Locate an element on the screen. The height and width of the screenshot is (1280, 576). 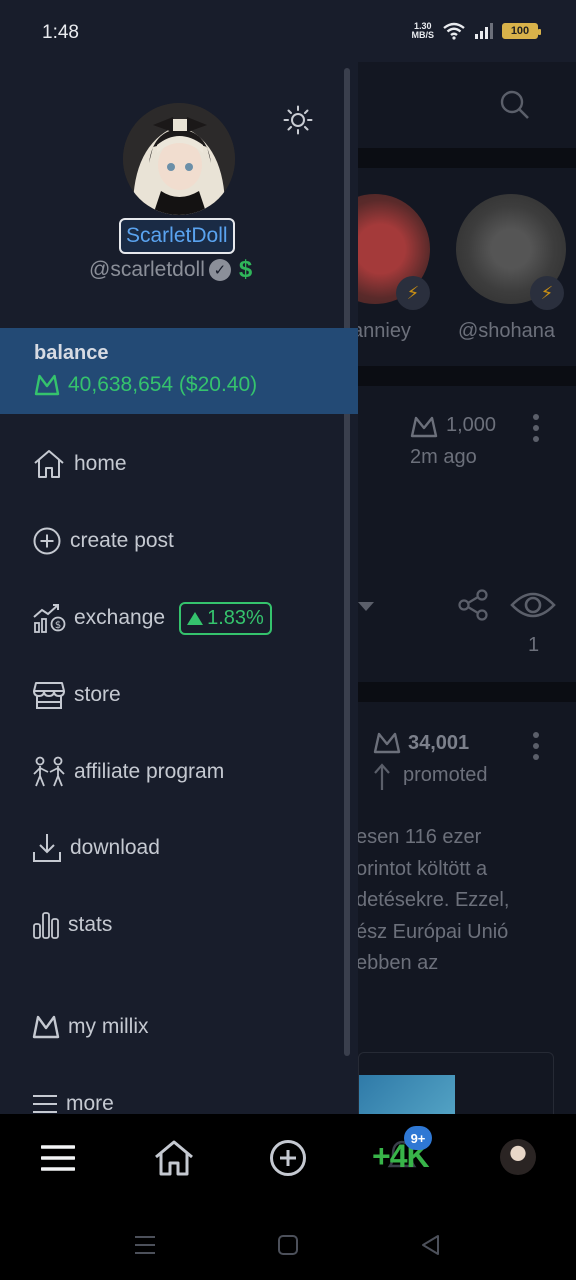
menu-item-stats: stats is located at coordinates (72, 925).